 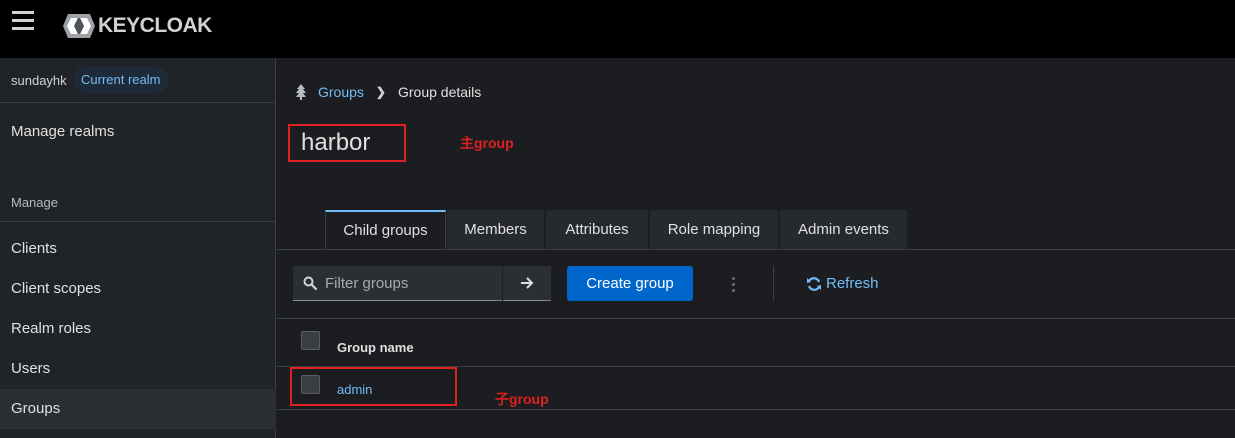 I want to click on search-box, so click(x=397, y=283).